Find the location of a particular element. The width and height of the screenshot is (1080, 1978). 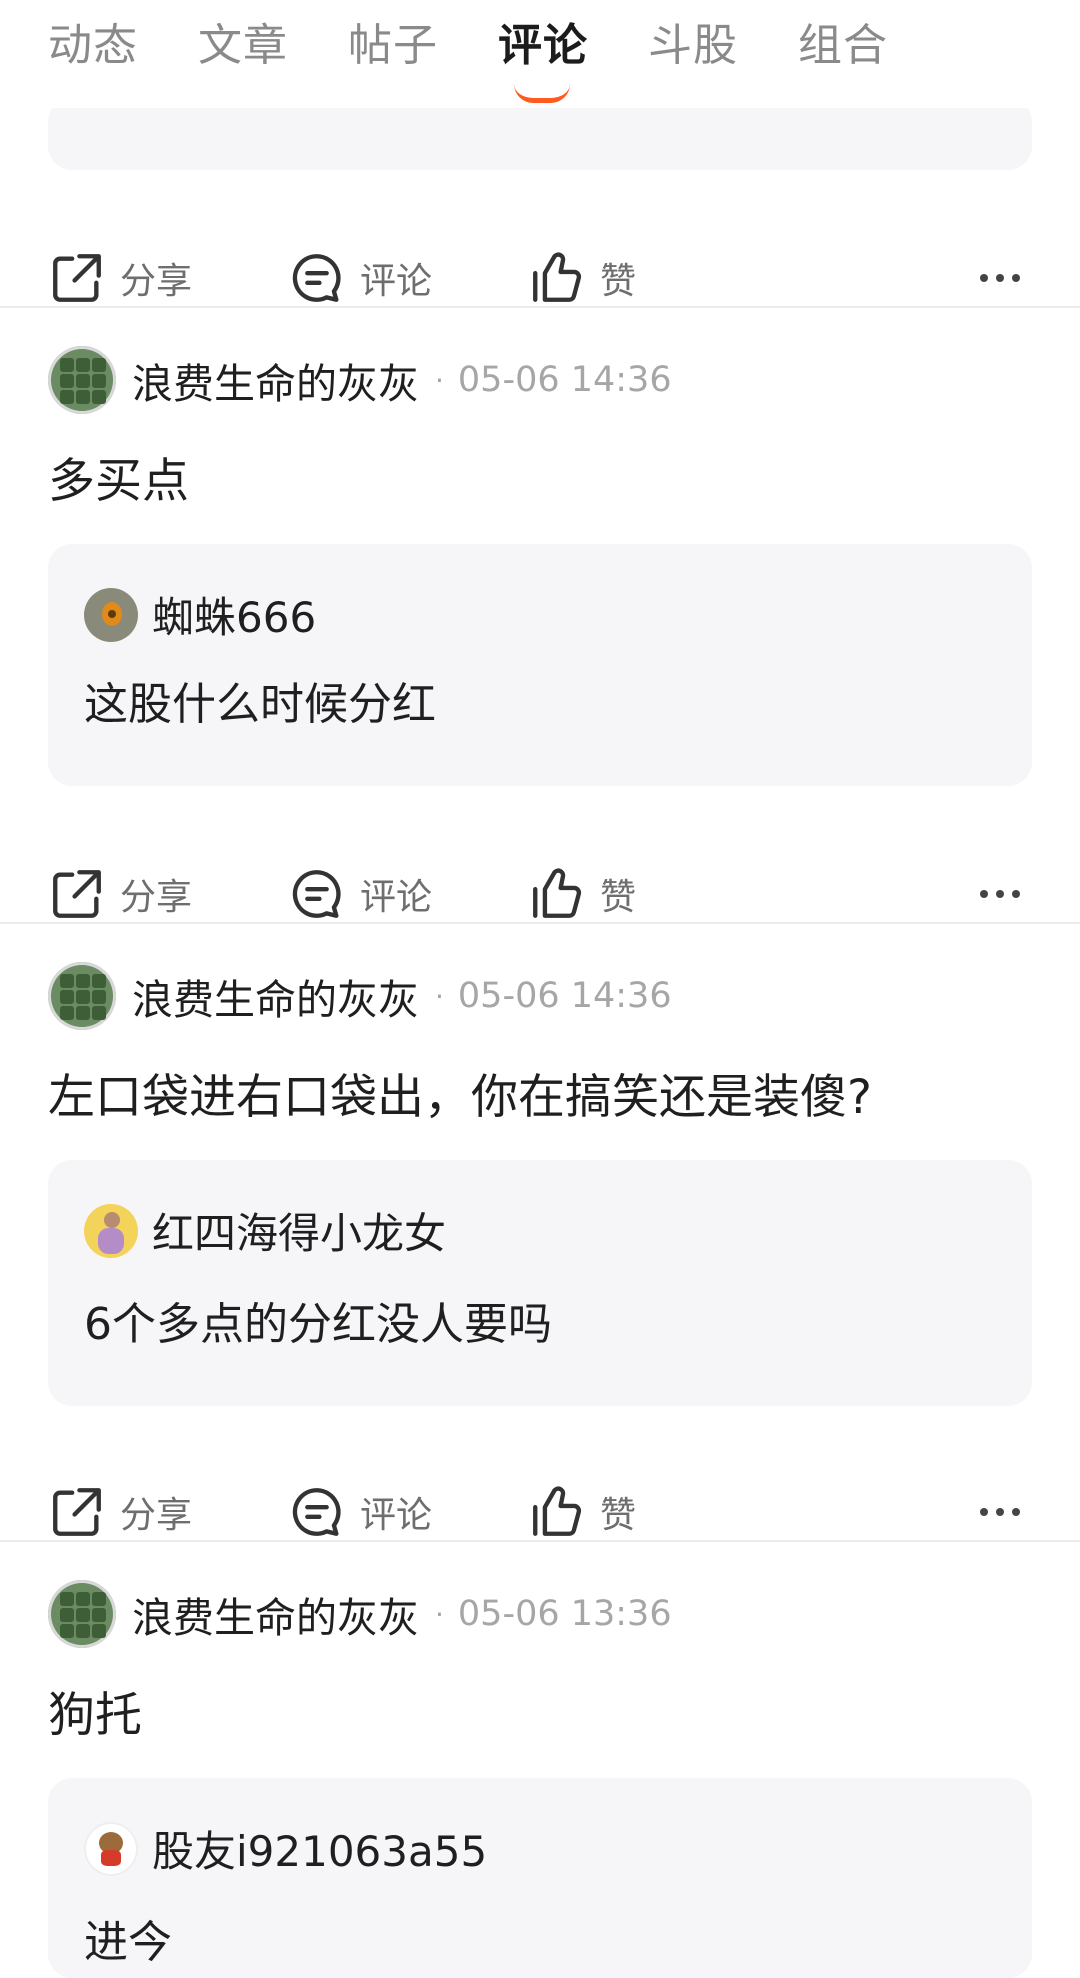

quote-text: 这股什么时候分红 is located at coordinates (260, 704).